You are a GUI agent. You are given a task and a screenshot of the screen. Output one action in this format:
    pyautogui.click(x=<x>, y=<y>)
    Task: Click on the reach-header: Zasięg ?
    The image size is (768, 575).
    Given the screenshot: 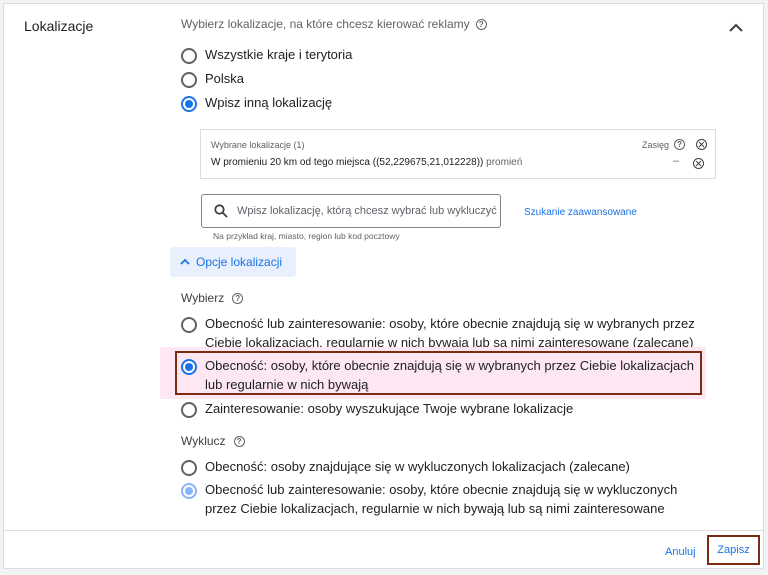 What is the action you would take?
    pyautogui.click(x=675, y=144)
    